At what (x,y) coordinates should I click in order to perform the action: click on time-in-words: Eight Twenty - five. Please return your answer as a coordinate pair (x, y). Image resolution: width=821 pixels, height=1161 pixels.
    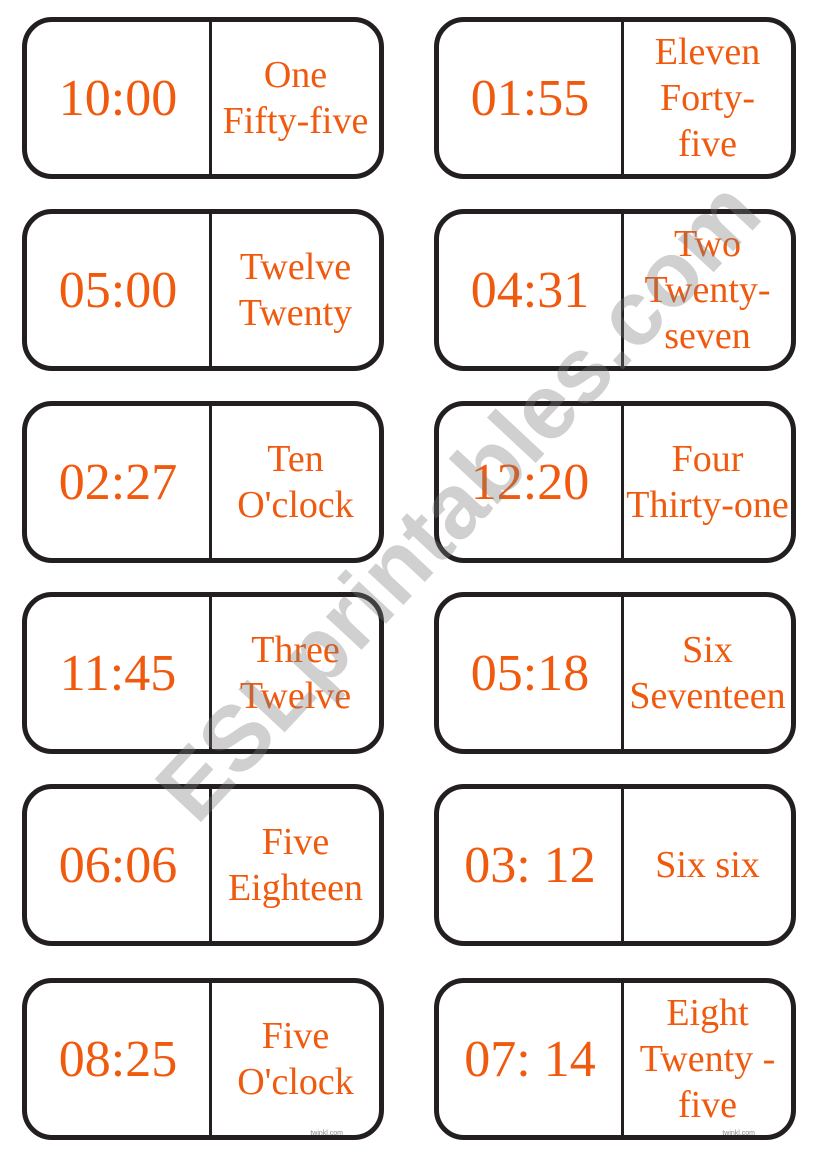
    Looking at the image, I should click on (707, 1059).